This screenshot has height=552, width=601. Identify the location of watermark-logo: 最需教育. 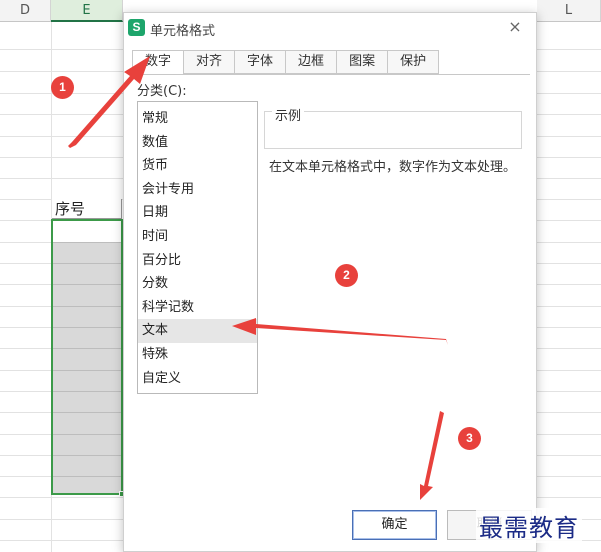
(529, 525).